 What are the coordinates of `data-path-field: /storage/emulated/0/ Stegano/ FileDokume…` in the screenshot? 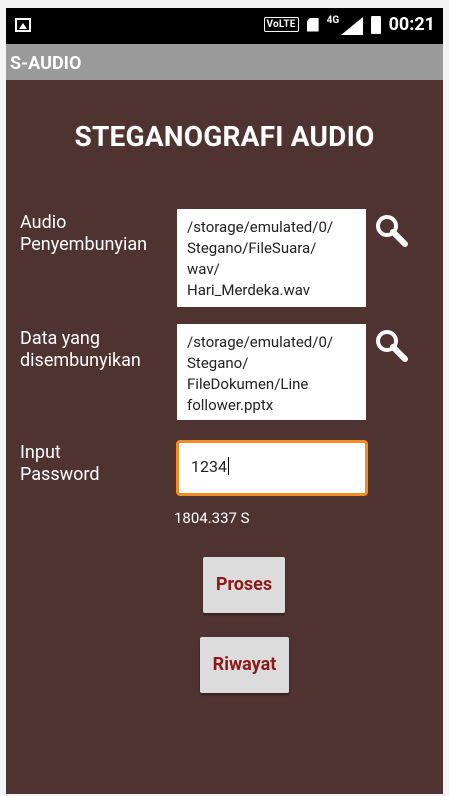 It's located at (271, 372).